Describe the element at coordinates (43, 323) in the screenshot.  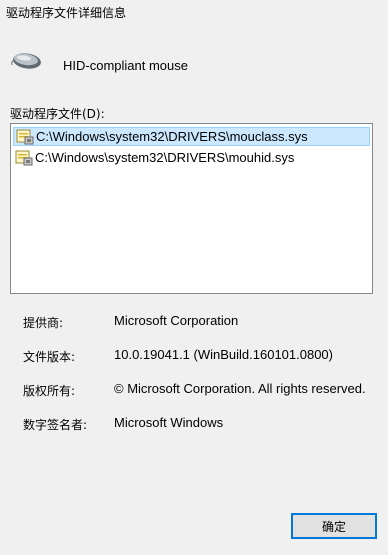
I see `provider-label: 提供商:` at that location.